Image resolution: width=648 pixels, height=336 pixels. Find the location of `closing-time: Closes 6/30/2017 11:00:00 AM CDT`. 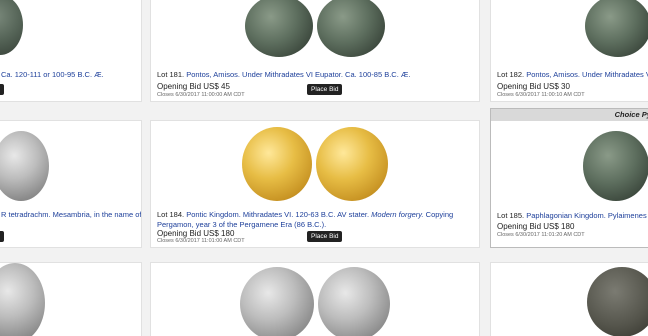

closing-time: Closes 6/30/2017 11:00:00 AM CDT is located at coordinates (201, 95).